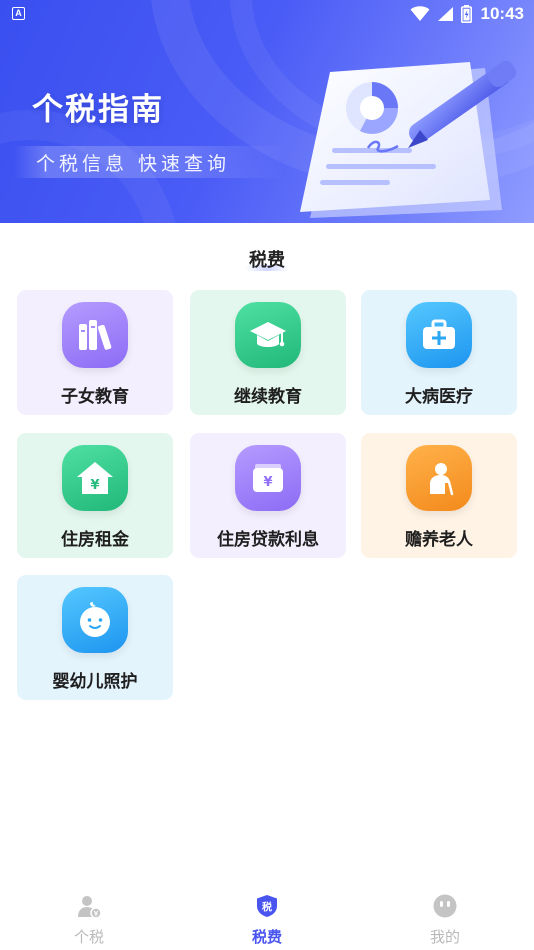 The image size is (534, 950). What do you see at coordinates (95, 335) in the screenshot?
I see `books-icon` at bounding box center [95, 335].